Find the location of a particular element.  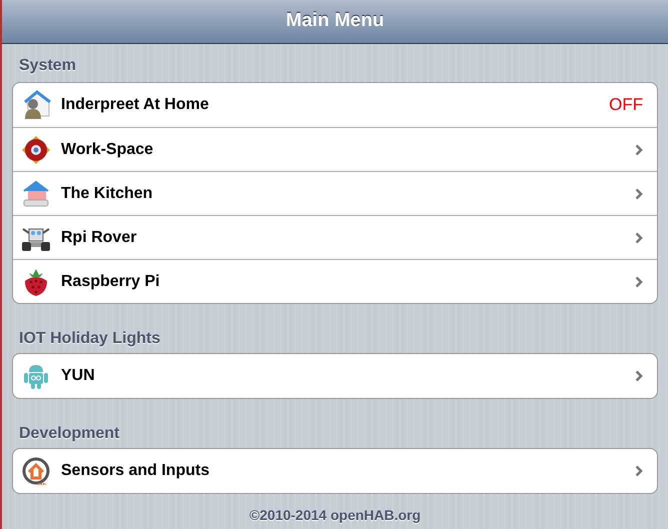

menu-item: Rpi Rover is located at coordinates (335, 237).